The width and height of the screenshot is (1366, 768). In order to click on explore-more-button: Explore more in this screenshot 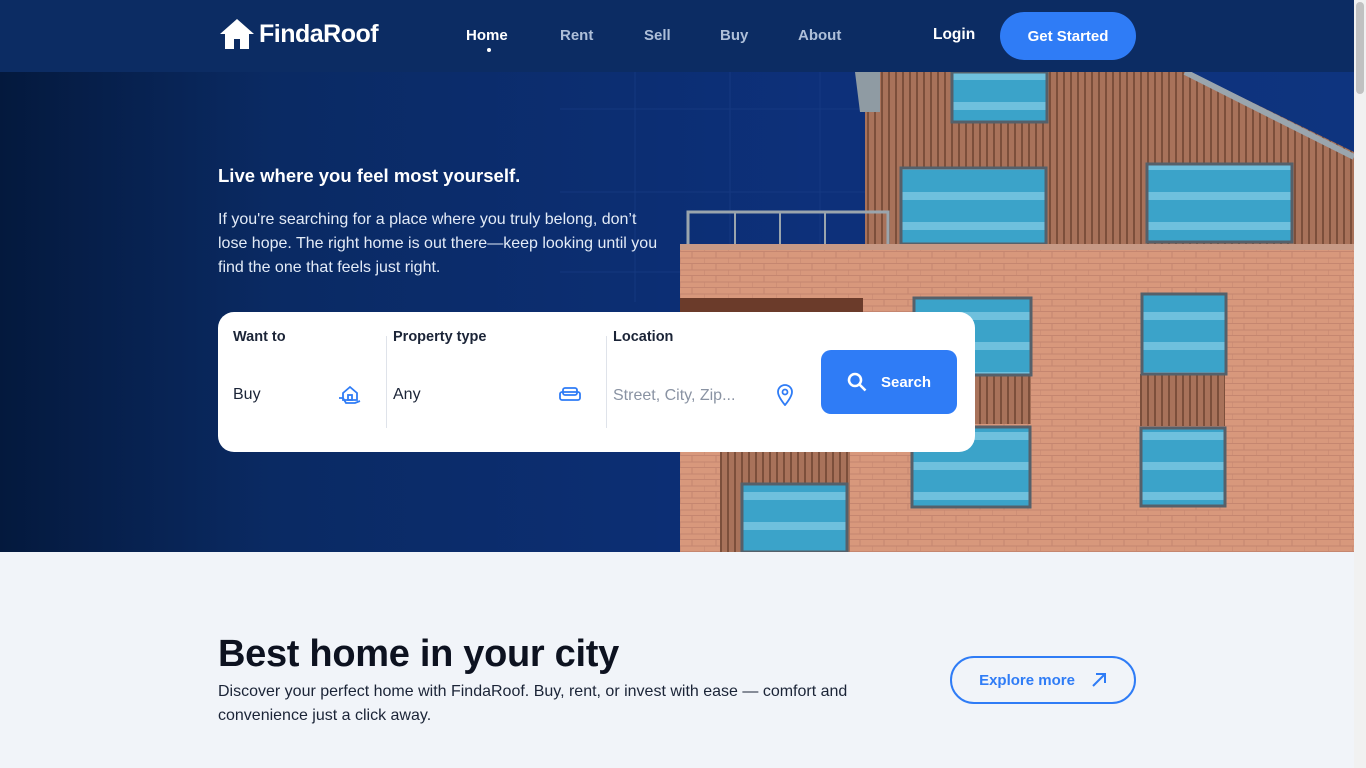, I will do `click(1043, 680)`.